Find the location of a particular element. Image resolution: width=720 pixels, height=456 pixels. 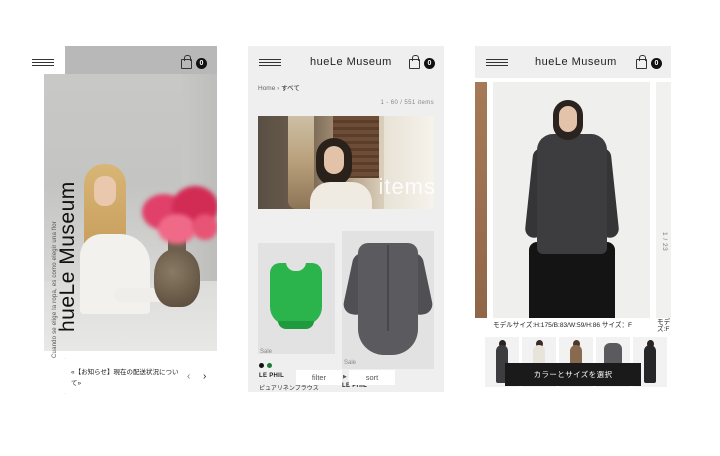

page-indicator-text: 1 / 23 is located at coordinates (664, 242).